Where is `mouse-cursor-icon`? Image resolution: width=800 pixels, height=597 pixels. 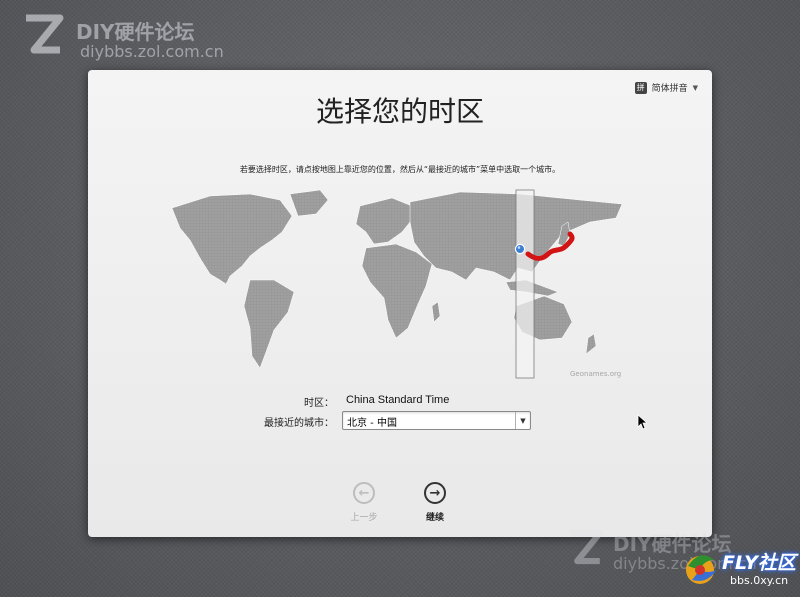 mouse-cursor-icon is located at coordinates (642, 422).